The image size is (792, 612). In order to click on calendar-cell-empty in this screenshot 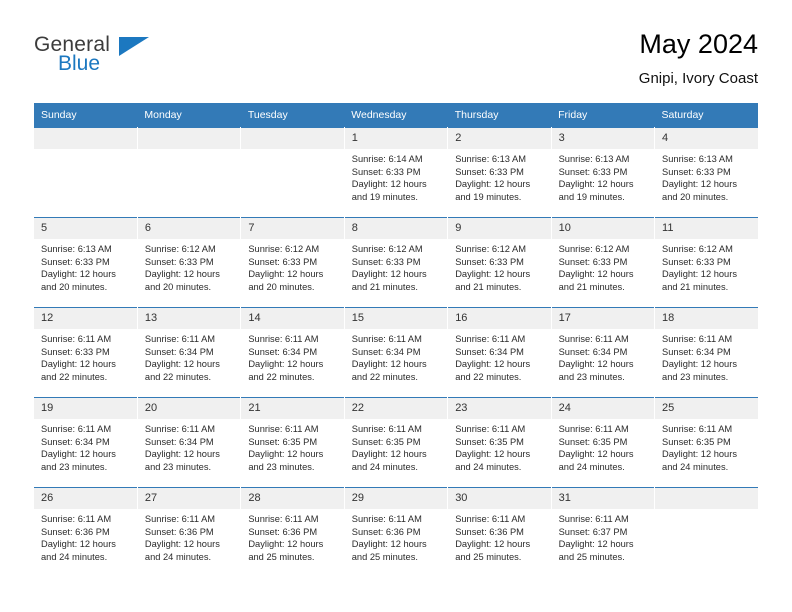, I will do `click(292, 172)`.